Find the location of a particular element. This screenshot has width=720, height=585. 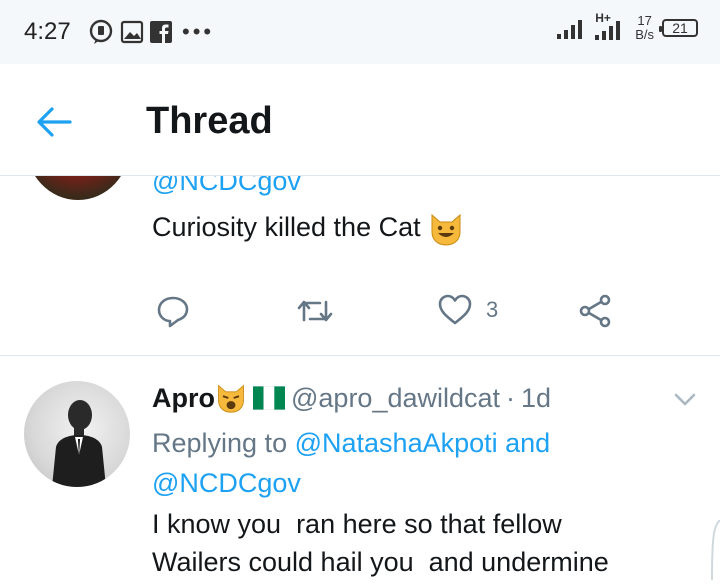

like-count: 3 is located at coordinates (492, 309).